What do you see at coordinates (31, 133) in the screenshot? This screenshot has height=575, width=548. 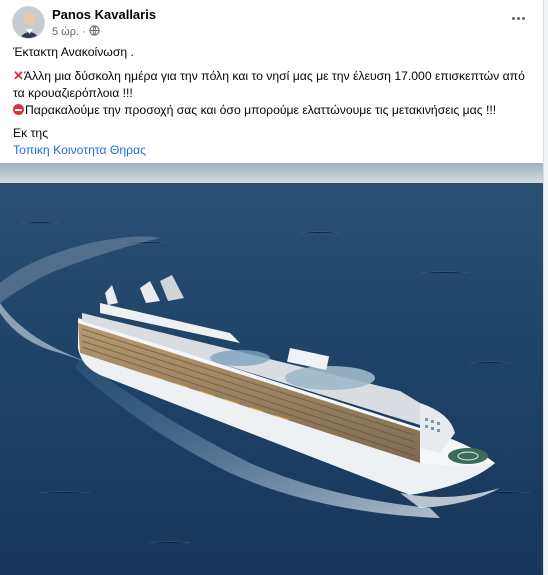 I see `post-line-4: Εκ της` at bounding box center [31, 133].